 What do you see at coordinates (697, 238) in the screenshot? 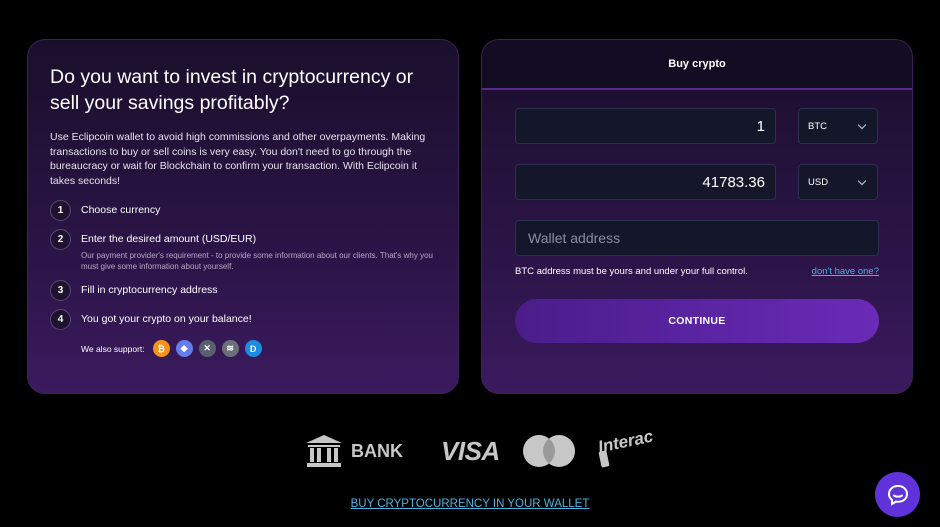
I see `wallet-address-input` at bounding box center [697, 238].